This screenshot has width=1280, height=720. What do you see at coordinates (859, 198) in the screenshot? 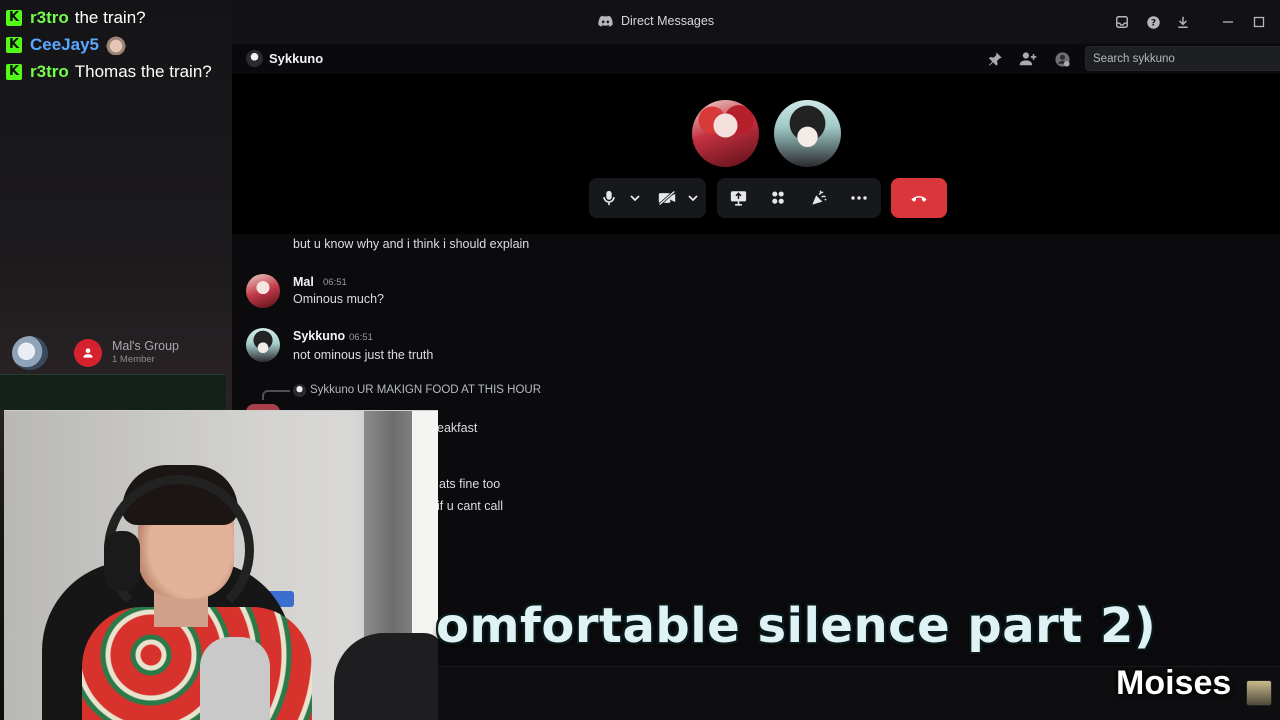
I see `more-icon` at bounding box center [859, 198].